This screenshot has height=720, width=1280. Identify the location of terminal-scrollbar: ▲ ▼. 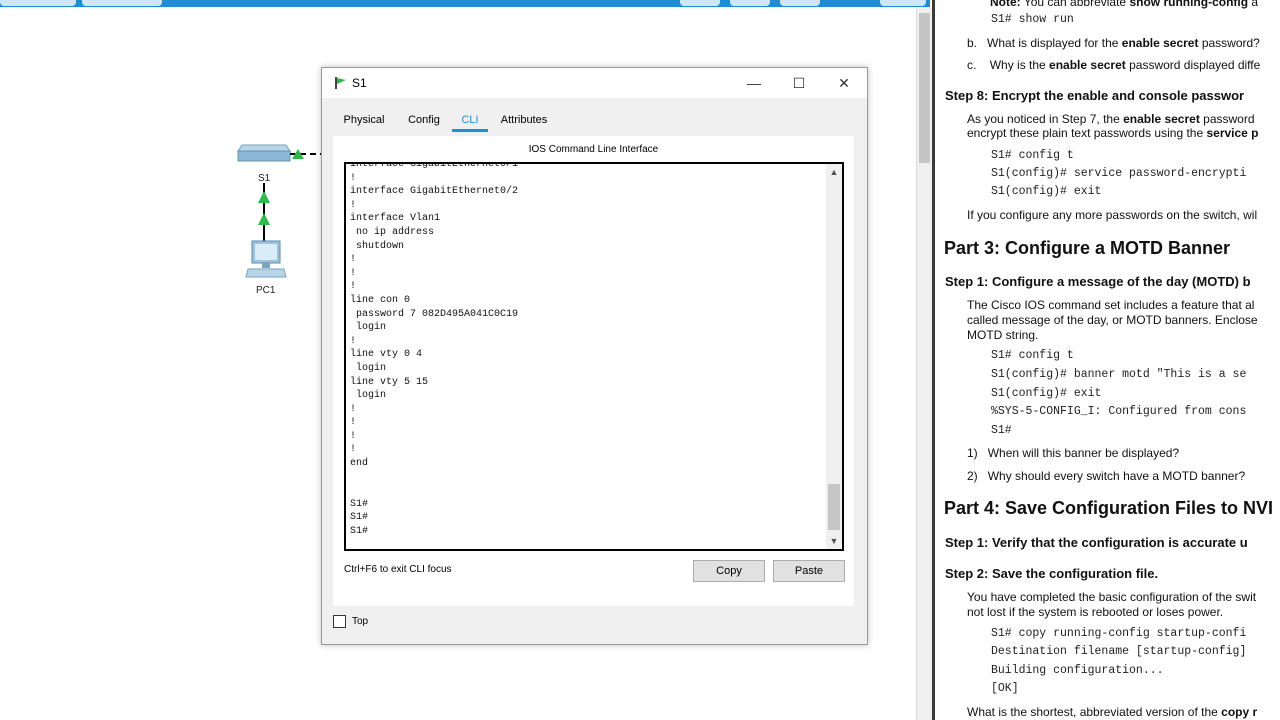
(834, 356).